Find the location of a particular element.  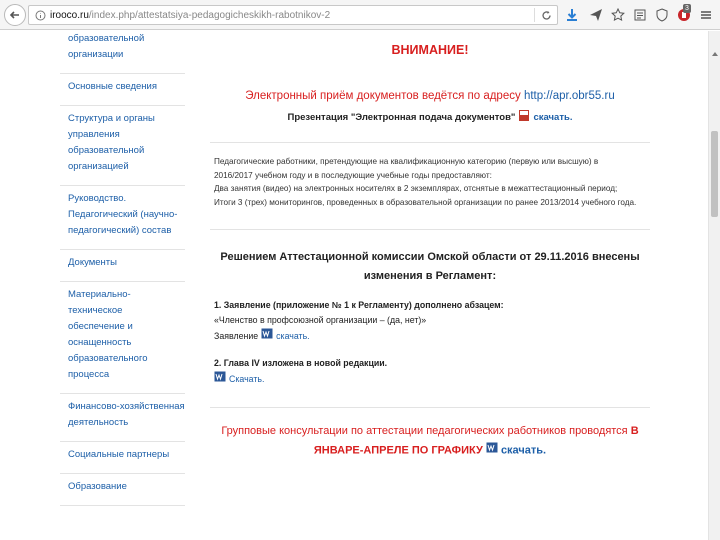

reload-icon is located at coordinates (546, 15).